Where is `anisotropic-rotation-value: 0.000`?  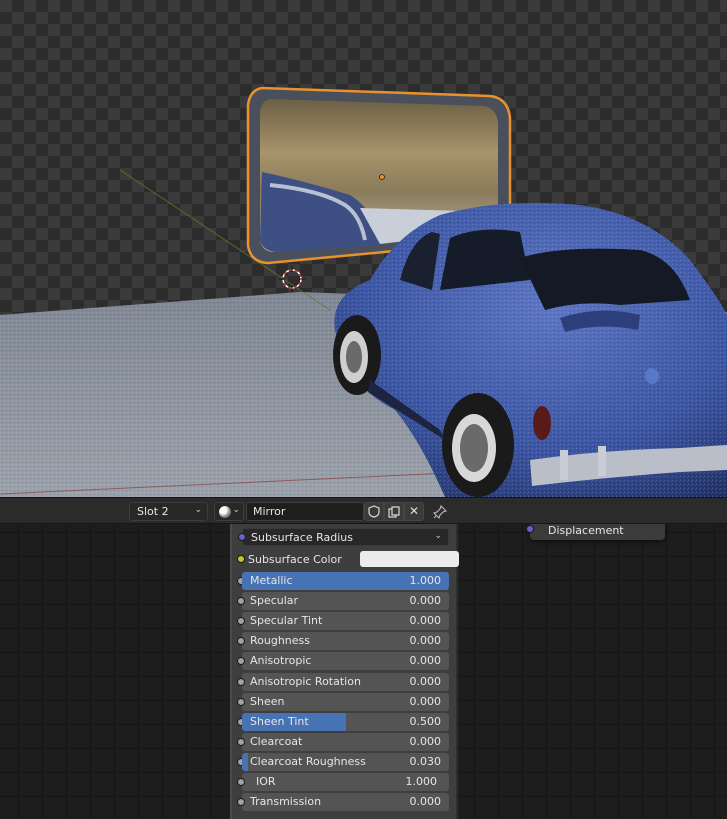
anisotropic-rotation-value: 0.000 is located at coordinates (425, 681).